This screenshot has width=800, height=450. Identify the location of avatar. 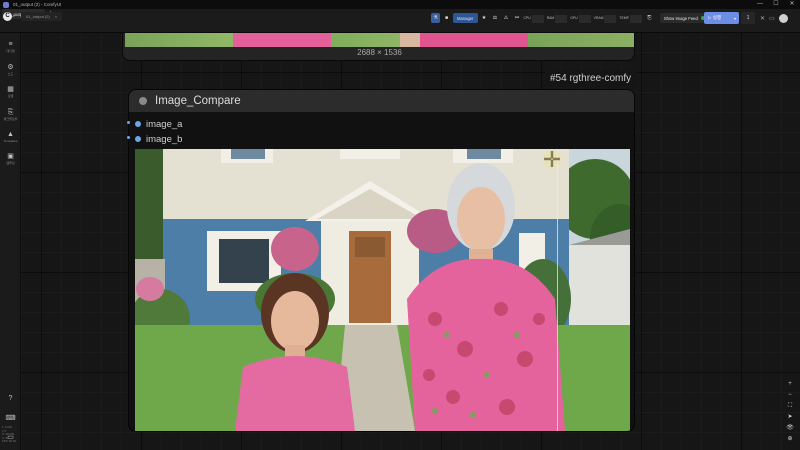
(783, 18).